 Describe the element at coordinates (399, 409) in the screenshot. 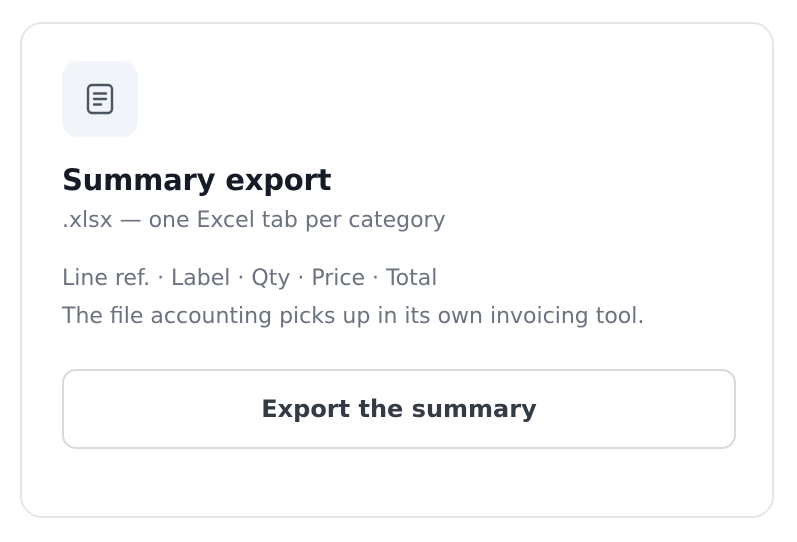

I see `export-summary-button: Export the summary` at that location.